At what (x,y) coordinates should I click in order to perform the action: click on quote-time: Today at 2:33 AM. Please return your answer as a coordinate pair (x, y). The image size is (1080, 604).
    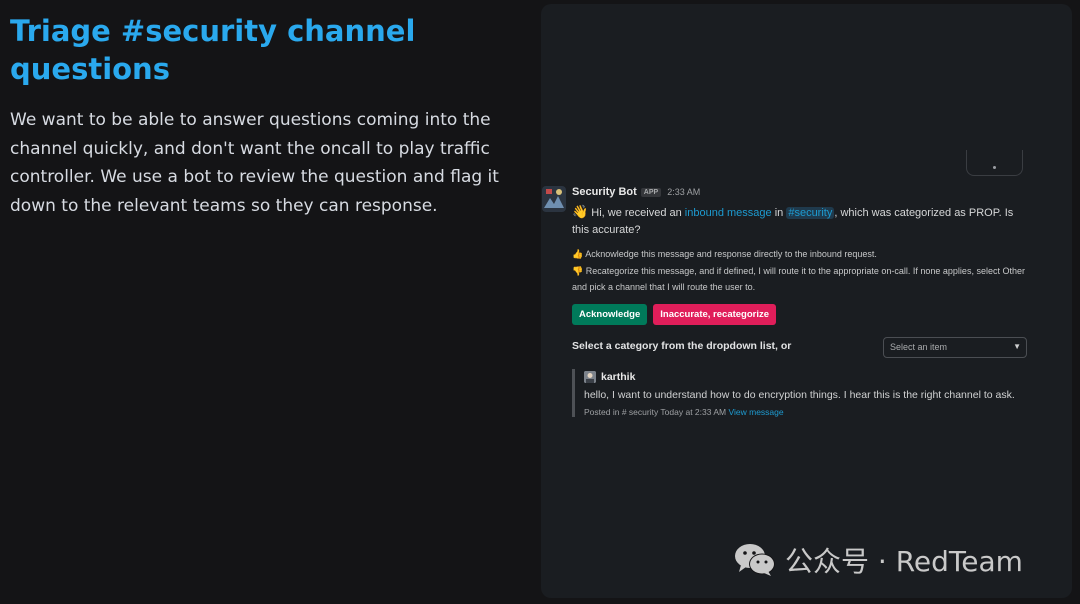
    Looking at the image, I should click on (693, 411).